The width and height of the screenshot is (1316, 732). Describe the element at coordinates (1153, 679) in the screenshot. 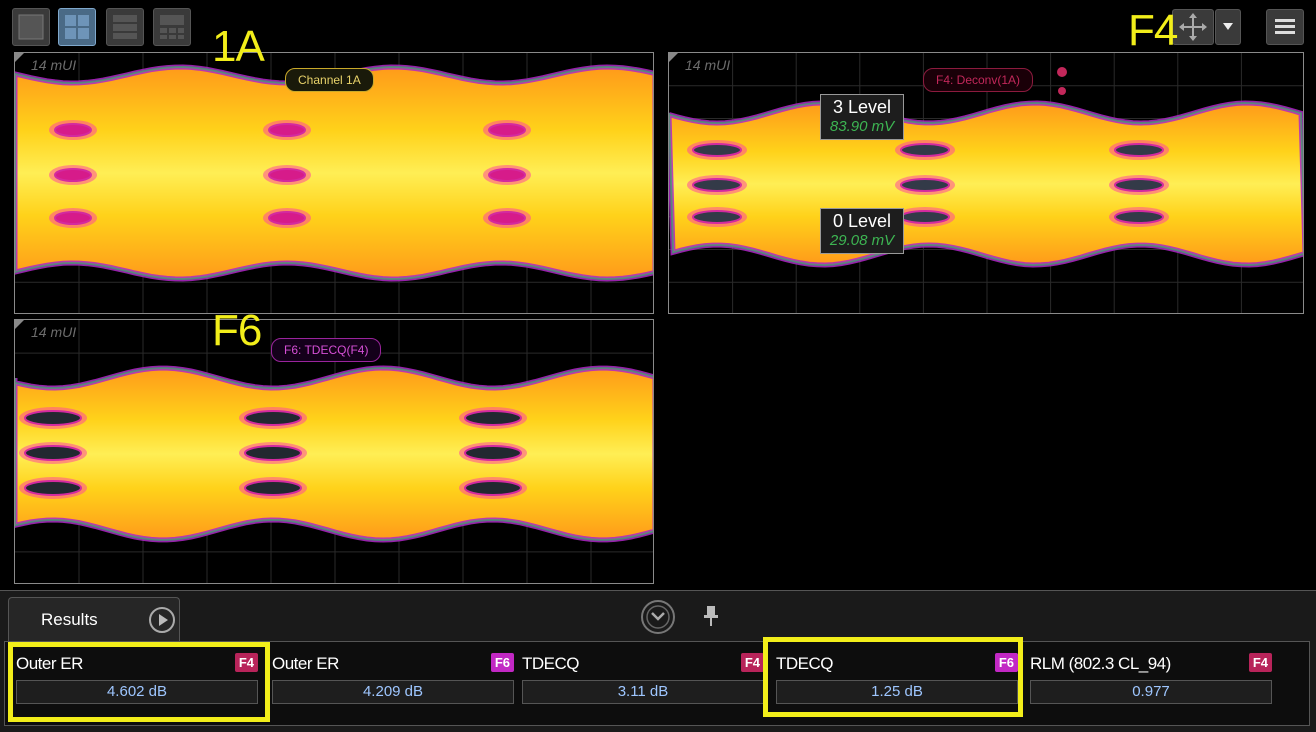

I see `measurement-card: RLM (802.3 CL_94) F4 0.977` at that location.